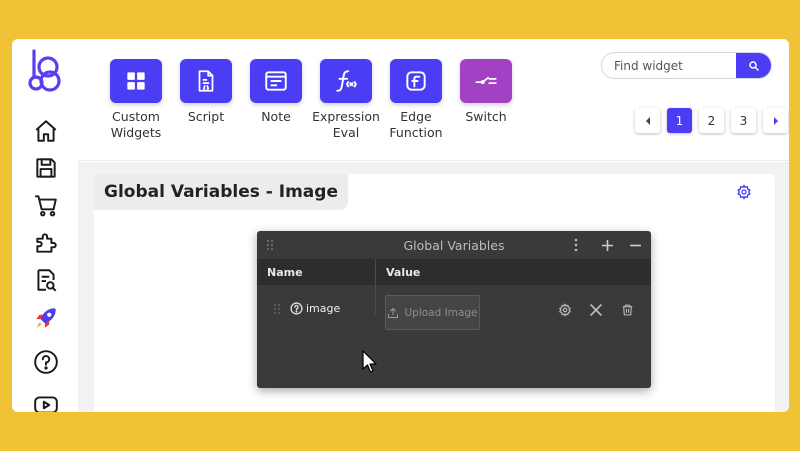 The height and width of the screenshot is (451, 800). I want to click on page-next-button, so click(775, 120).